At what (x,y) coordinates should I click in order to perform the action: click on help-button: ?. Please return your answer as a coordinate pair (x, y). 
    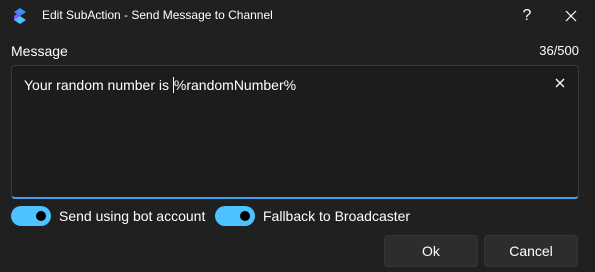
    Looking at the image, I should click on (527, 16).